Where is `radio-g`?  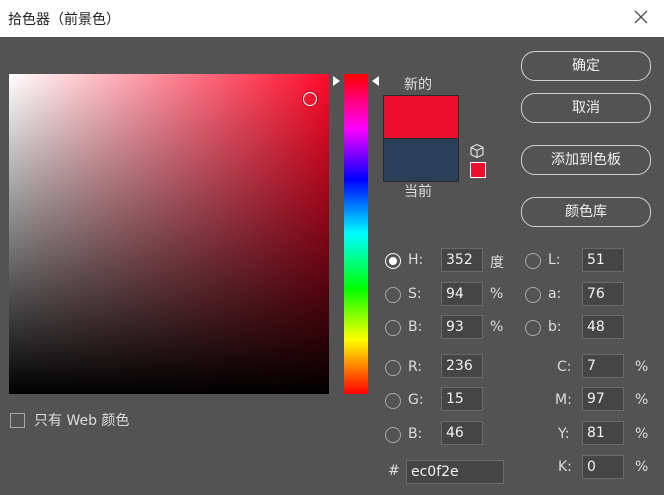
radio-g is located at coordinates (393, 401).